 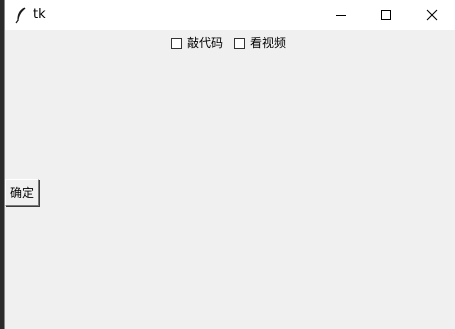 I want to click on confirm-button: 确定, so click(x=22, y=192).